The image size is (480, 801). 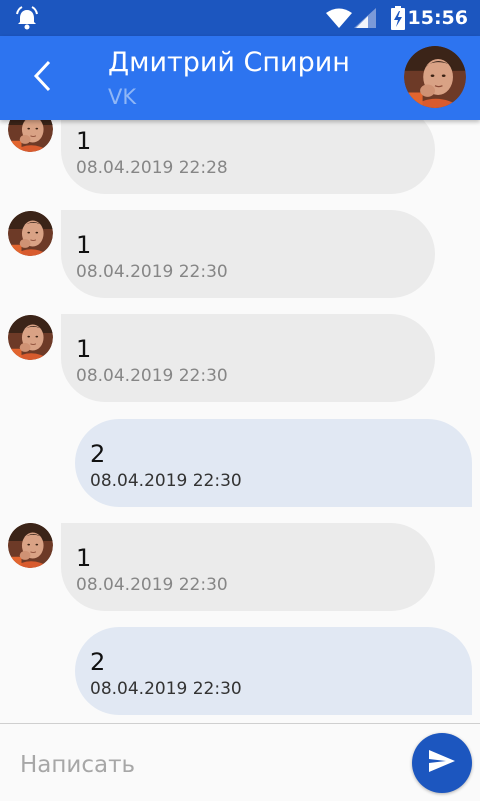 I want to click on compose-bar, so click(x=240, y=762).